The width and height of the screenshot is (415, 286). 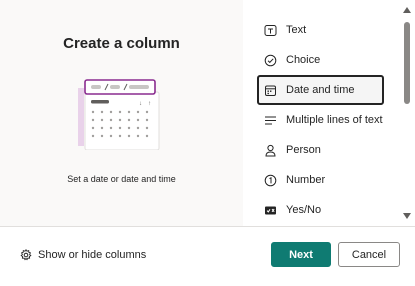 What do you see at coordinates (407, 63) in the screenshot?
I see `scrollbar-thumb` at bounding box center [407, 63].